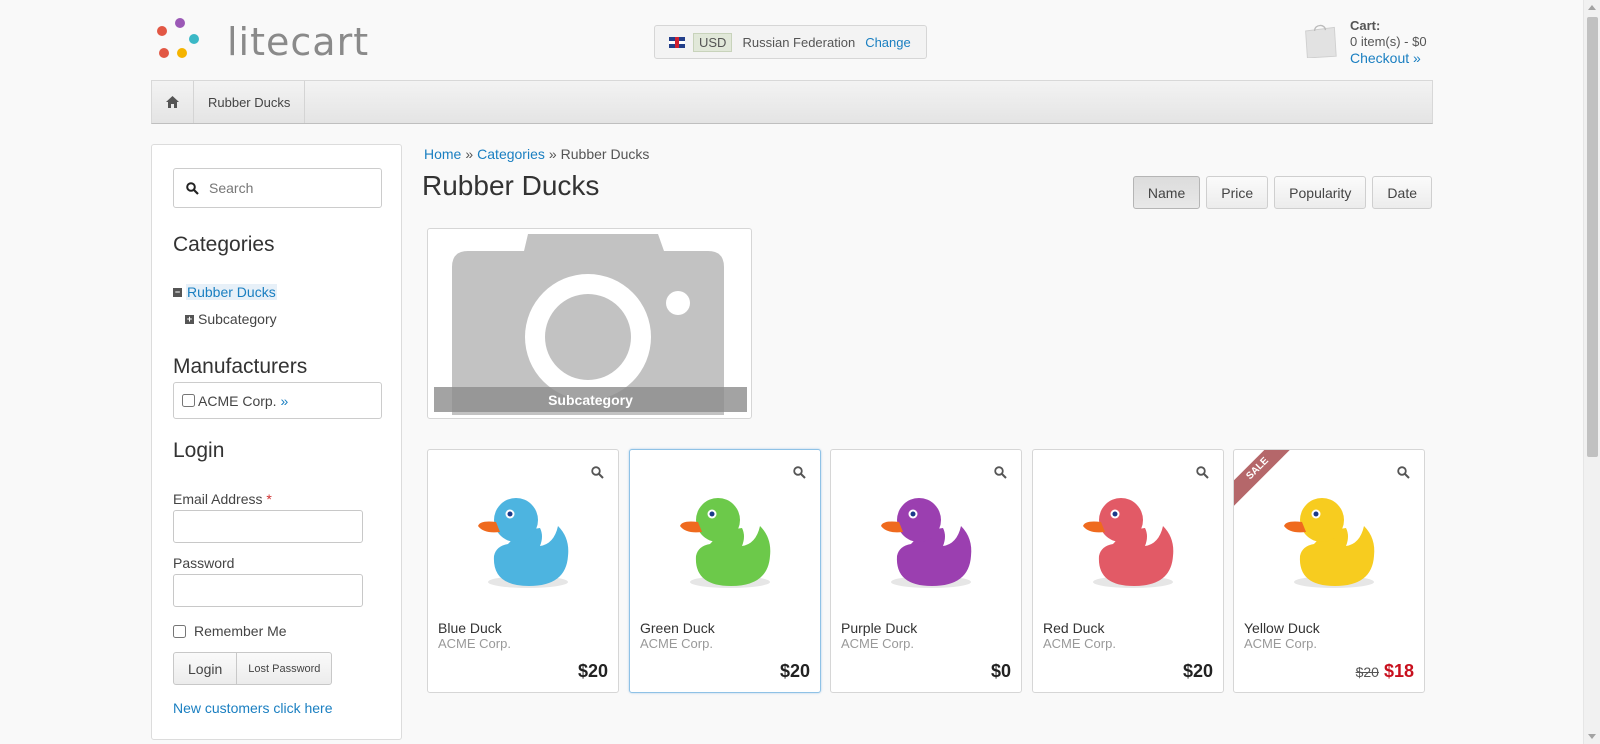 The height and width of the screenshot is (744, 1600). Describe the element at coordinates (253, 708) in the screenshot. I see `new-customers-link: New customers click here` at that location.